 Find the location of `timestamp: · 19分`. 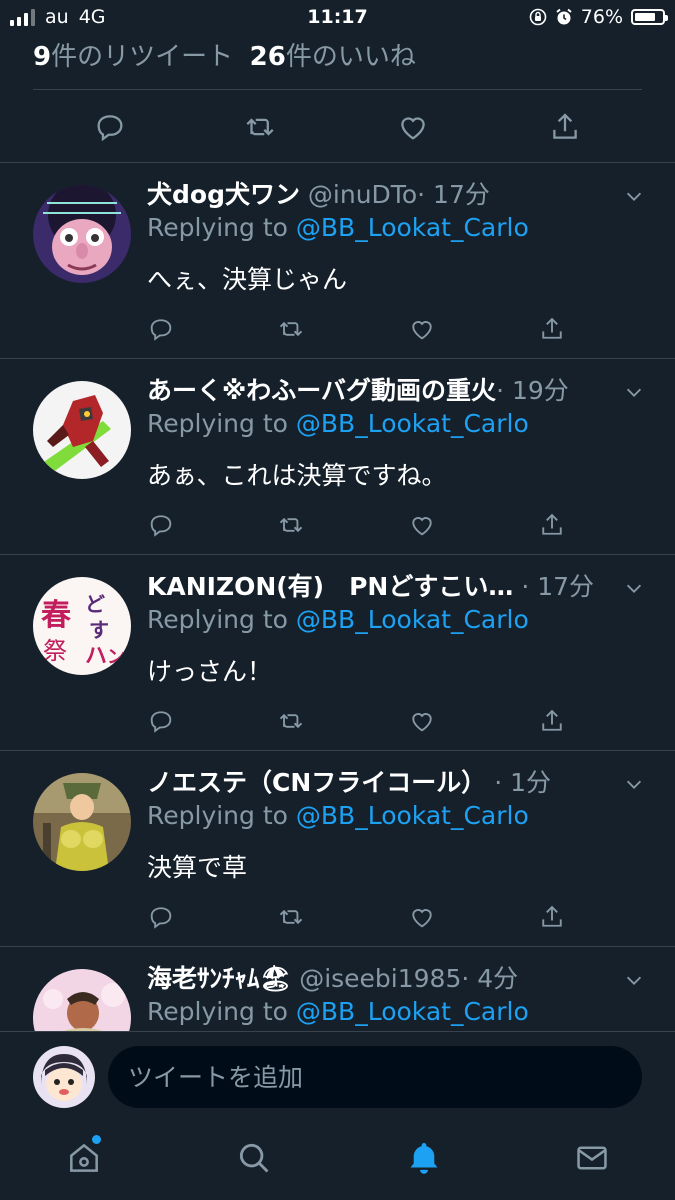

timestamp: · 19分 is located at coordinates (532, 390).